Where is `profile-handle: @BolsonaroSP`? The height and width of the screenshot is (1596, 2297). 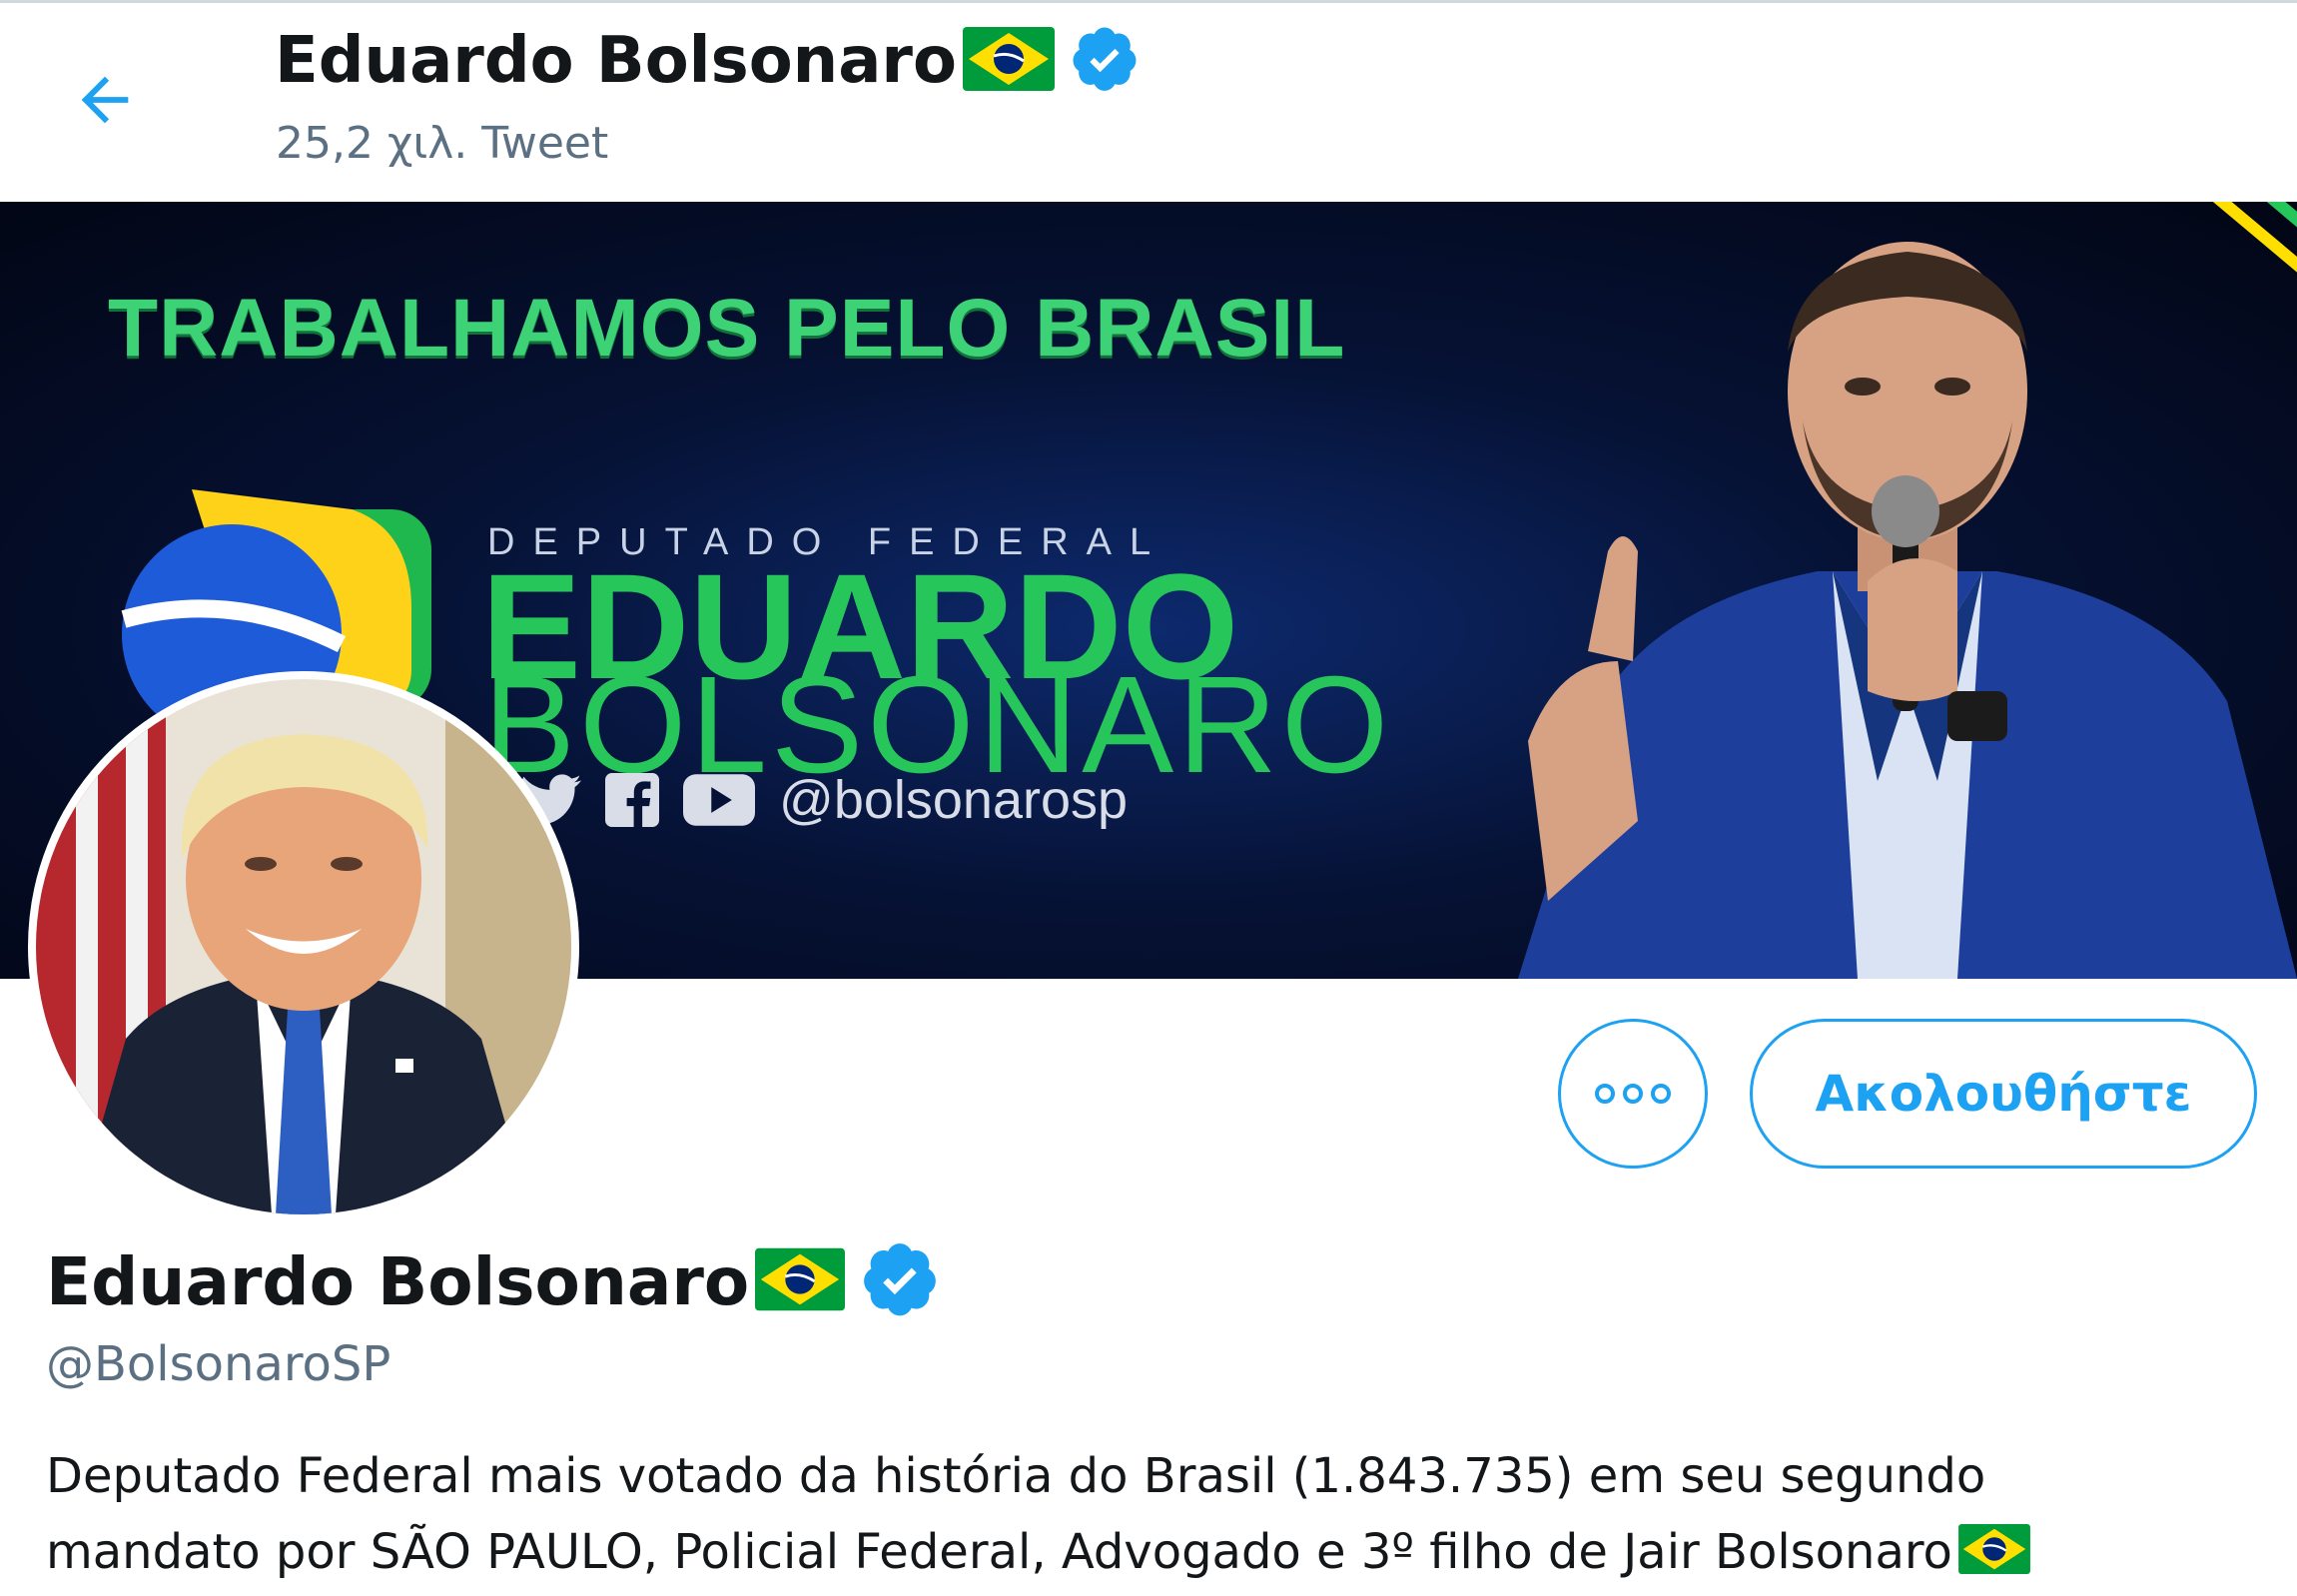
profile-handle: @BolsonaroSP is located at coordinates (218, 1364).